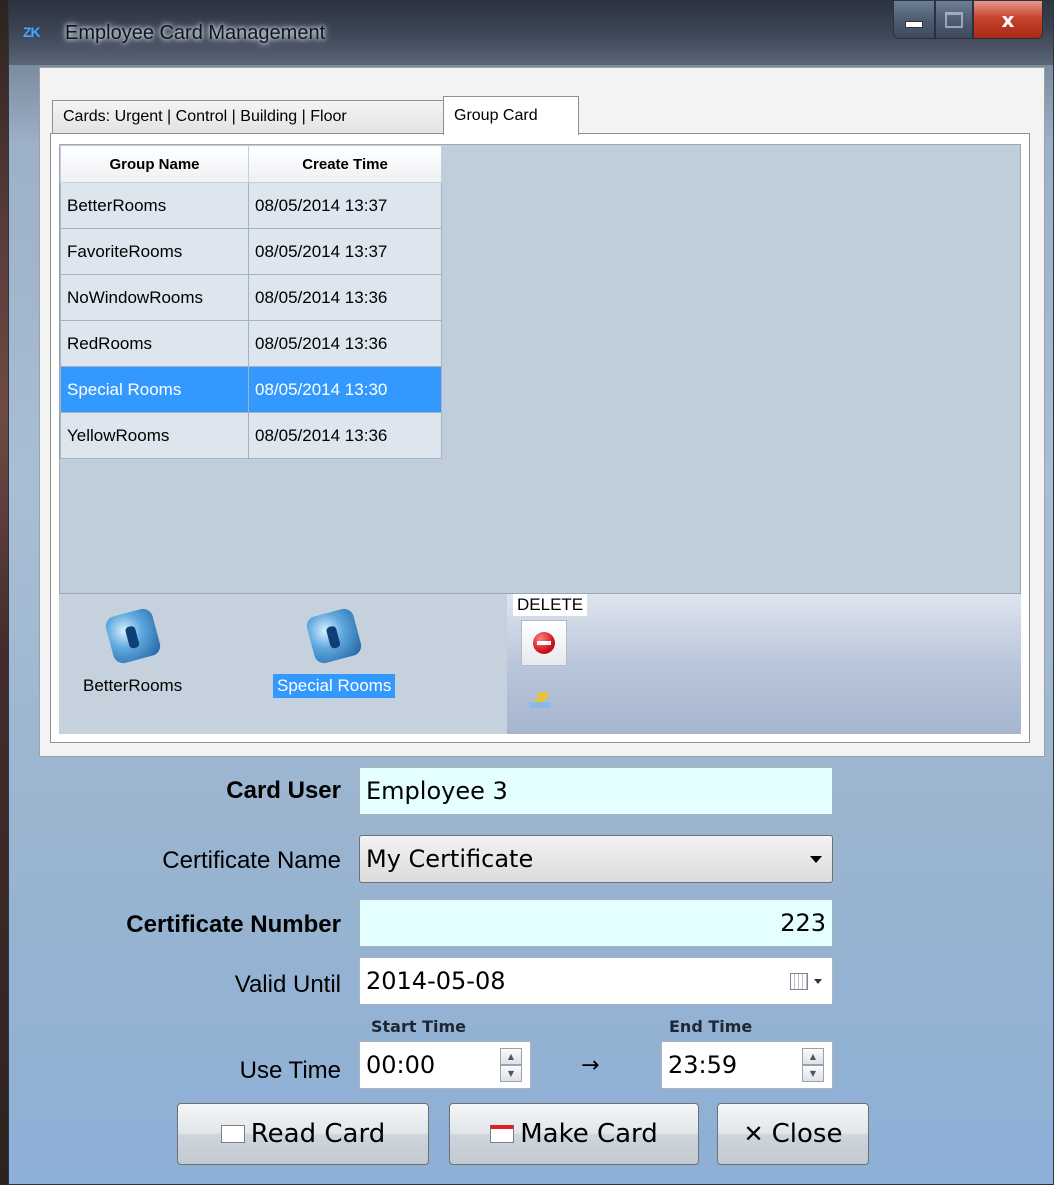 The width and height of the screenshot is (1054, 1185). I want to click on calendar-dropdown-icon, so click(818, 981).